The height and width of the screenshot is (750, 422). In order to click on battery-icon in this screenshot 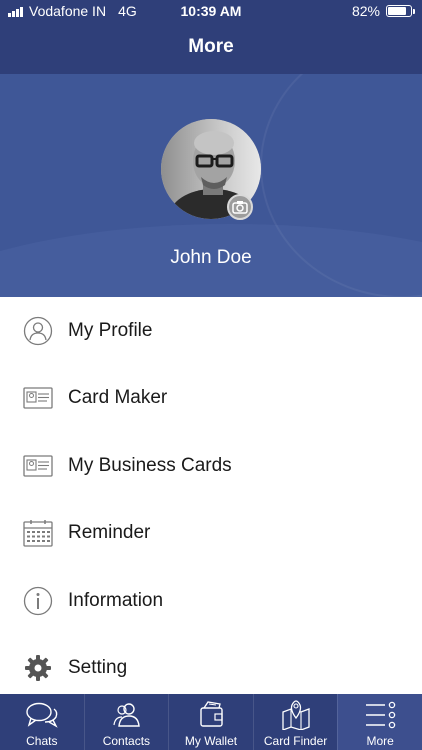, I will do `click(400, 11)`.